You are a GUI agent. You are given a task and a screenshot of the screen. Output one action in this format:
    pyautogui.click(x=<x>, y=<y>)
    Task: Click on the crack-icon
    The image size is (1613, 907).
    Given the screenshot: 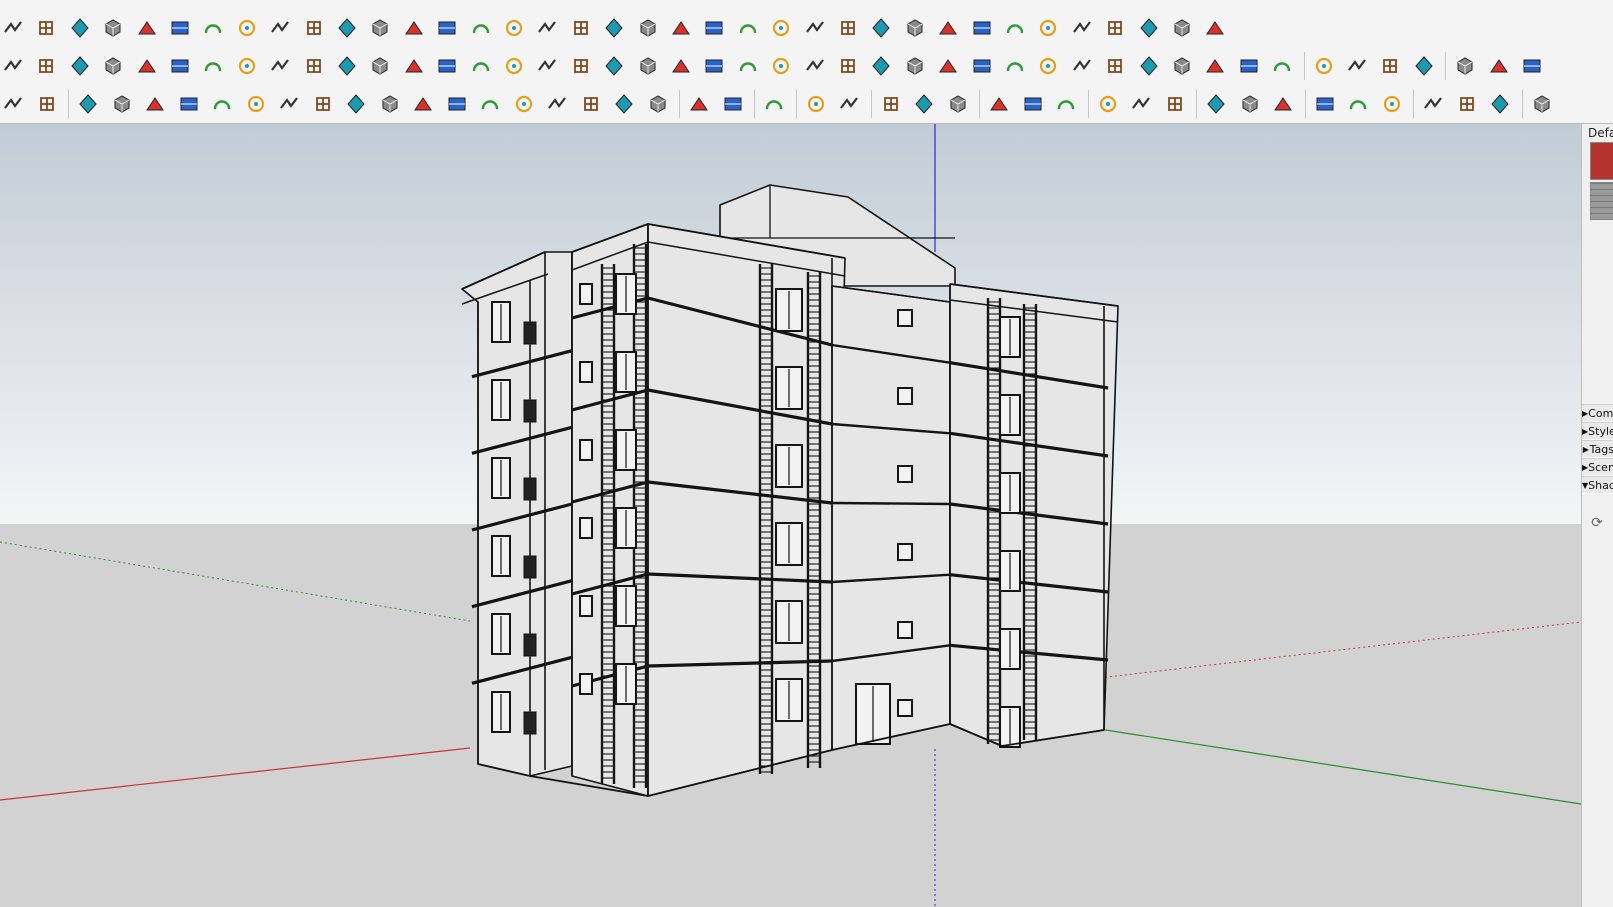 What is the action you would take?
    pyautogui.click(x=155, y=104)
    